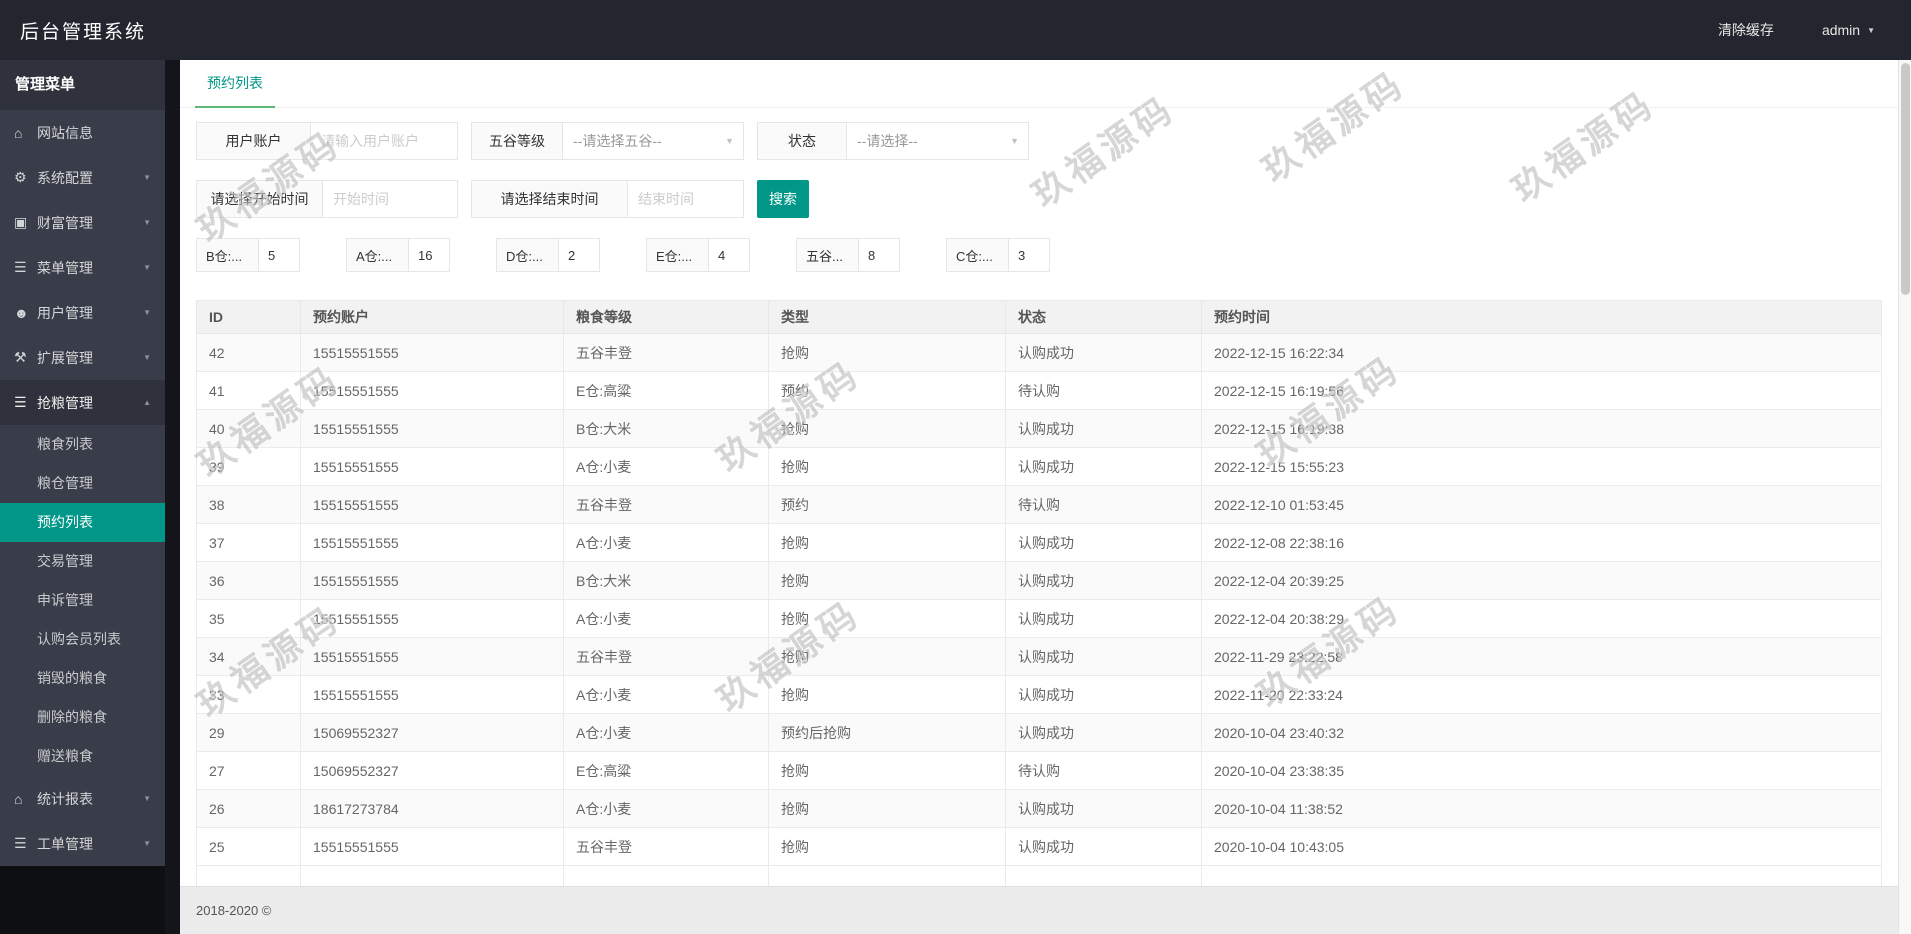 The image size is (1911, 934). Describe the element at coordinates (82, 798) in the screenshot. I see `sidebar-item-statistics-report: ⌂ 统计报表 ▼` at that location.